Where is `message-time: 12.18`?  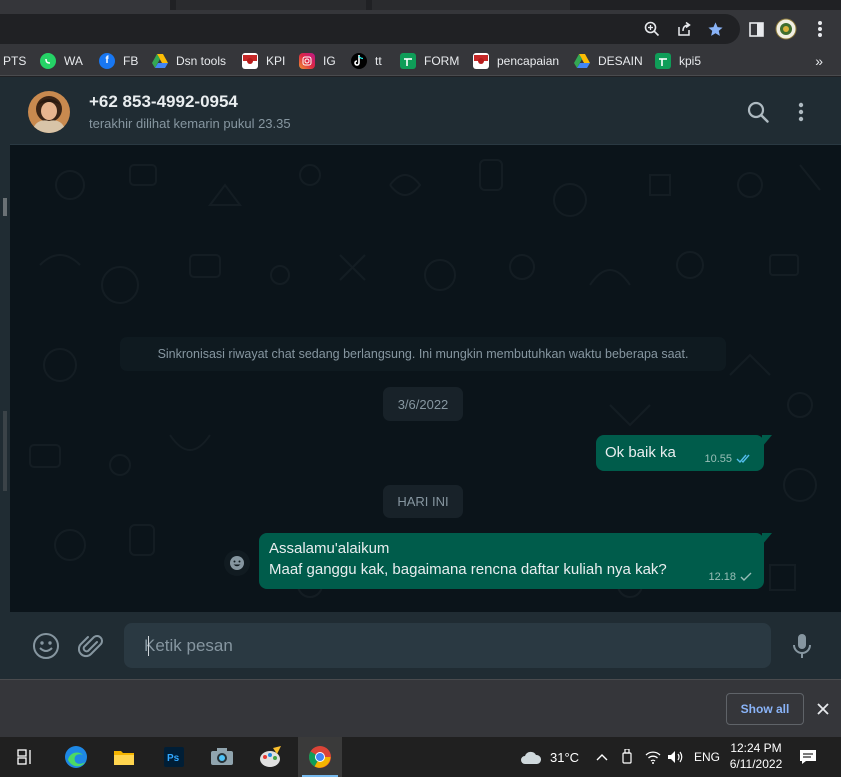 message-time: 12.18 is located at coordinates (722, 577).